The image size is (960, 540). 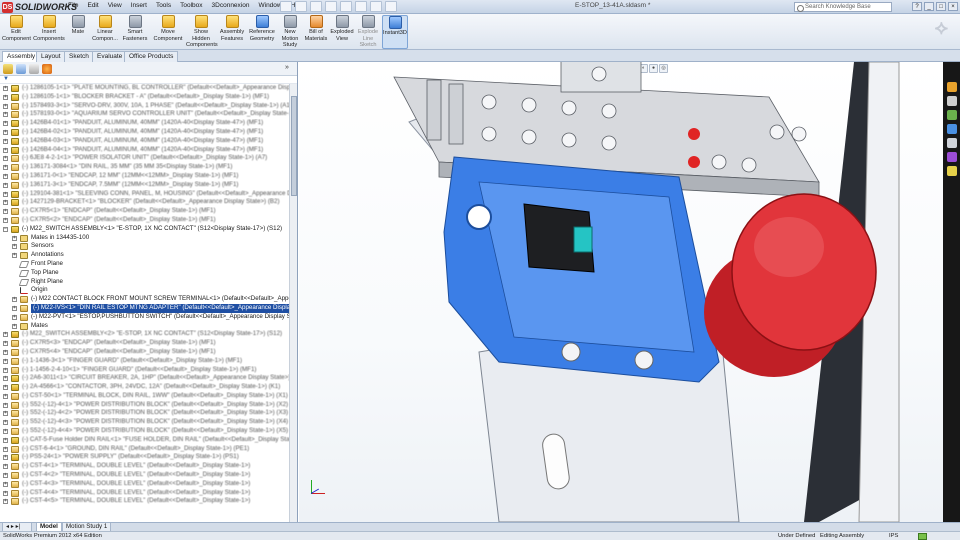 I want to click on collapse-icon: −, so click(x=5, y=229).